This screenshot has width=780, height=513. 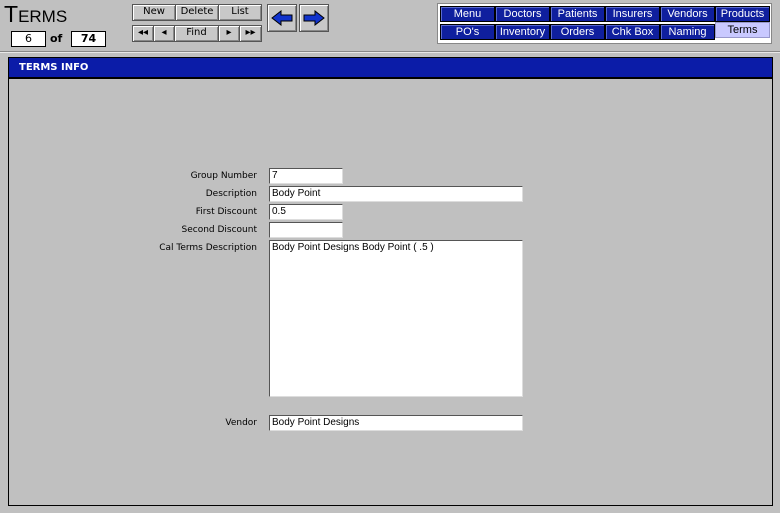 What do you see at coordinates (632, 14) in the screenshot?
I see `nav-insurers: Insurers` at bounding box center [632, 14].